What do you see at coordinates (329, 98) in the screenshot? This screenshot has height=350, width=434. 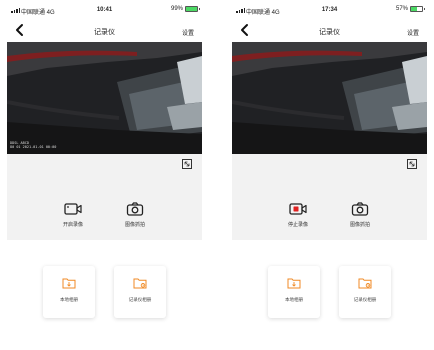 I see `camera-live-view` at bounding box center [329, 98].